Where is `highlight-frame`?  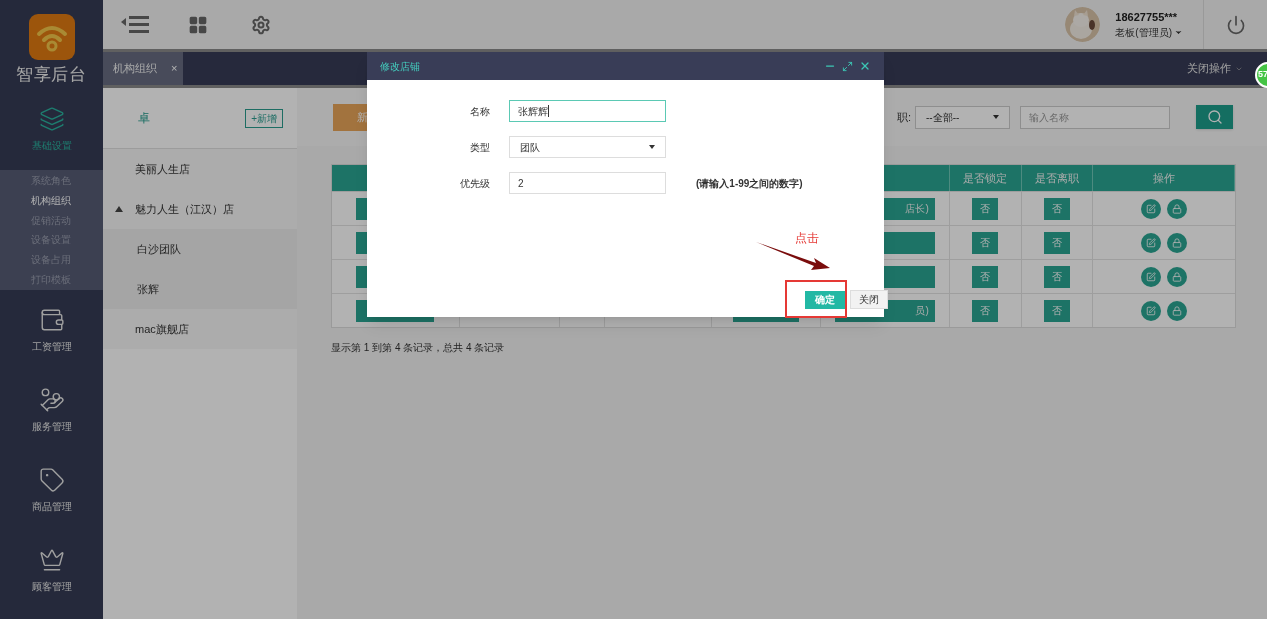
highlight-frame is located at coordinates (816, 299).